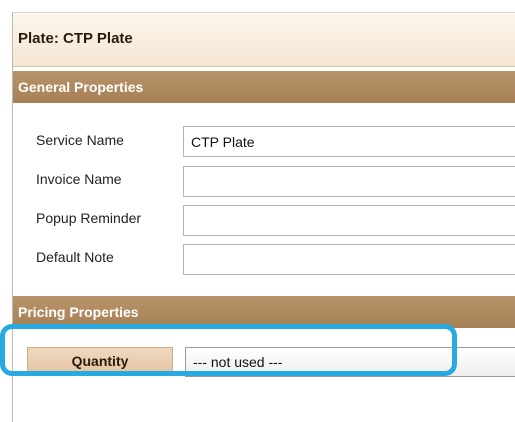 The image size is (515, 422). What do you see at coordinates (349, 141) in the screenshot?
I see `service-name-input` at bounding box center [349, 141].